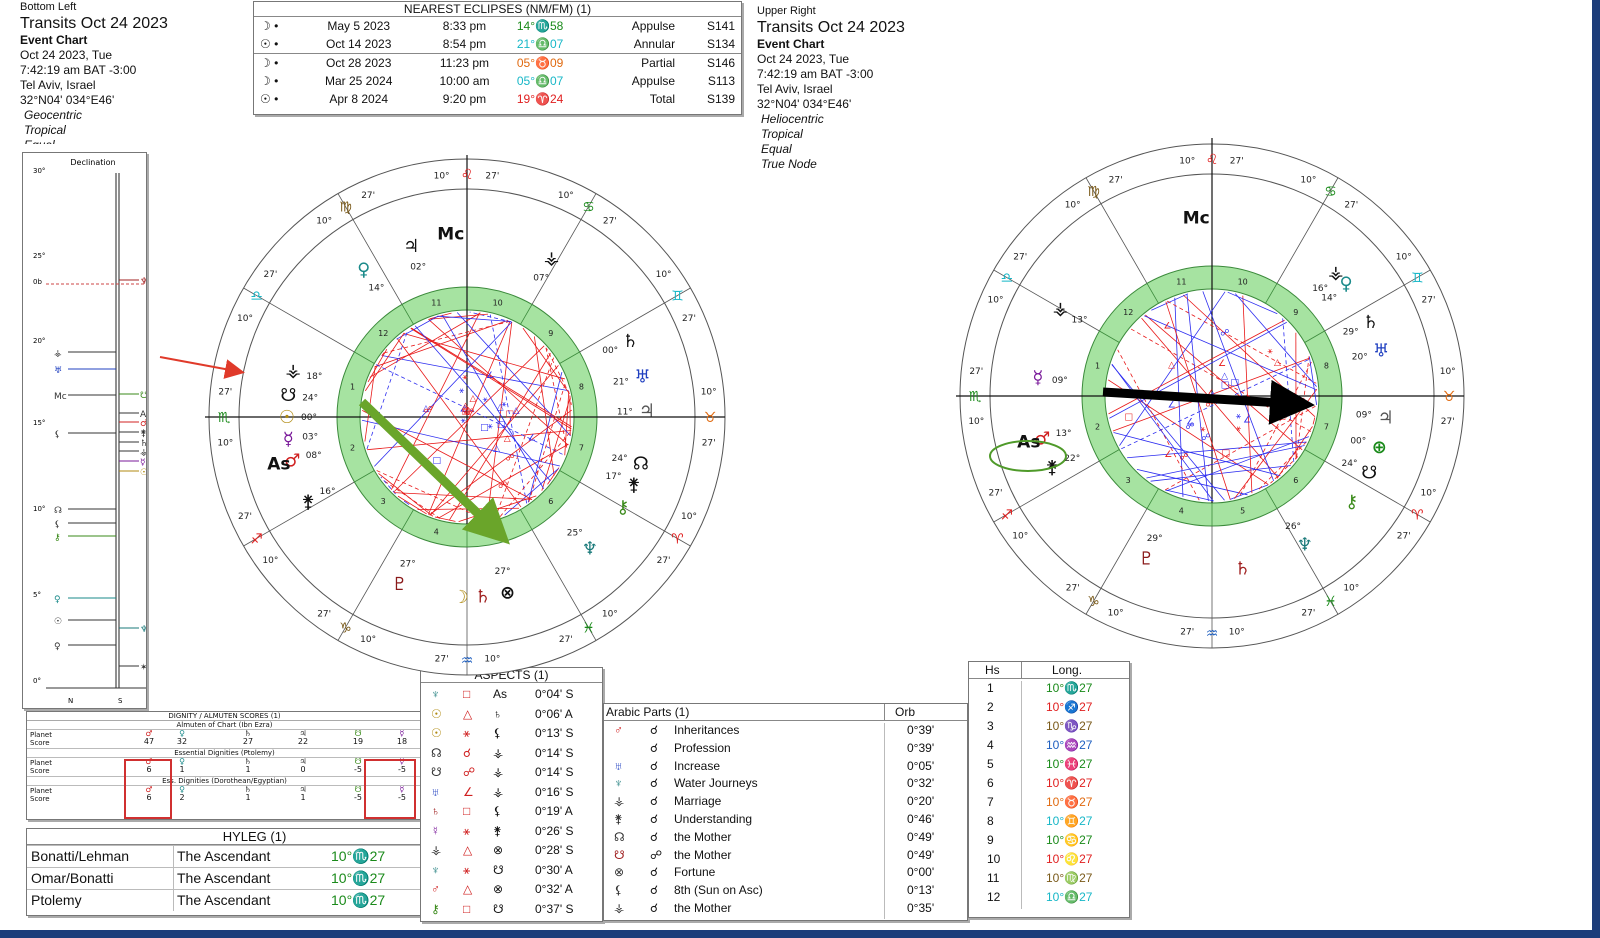 This screenshot has width=1600, height=938. What do you see at coordinates (642, 377) in the screenshot?
I see `uranus-icon: ♅` at bounding box center [642, 377].